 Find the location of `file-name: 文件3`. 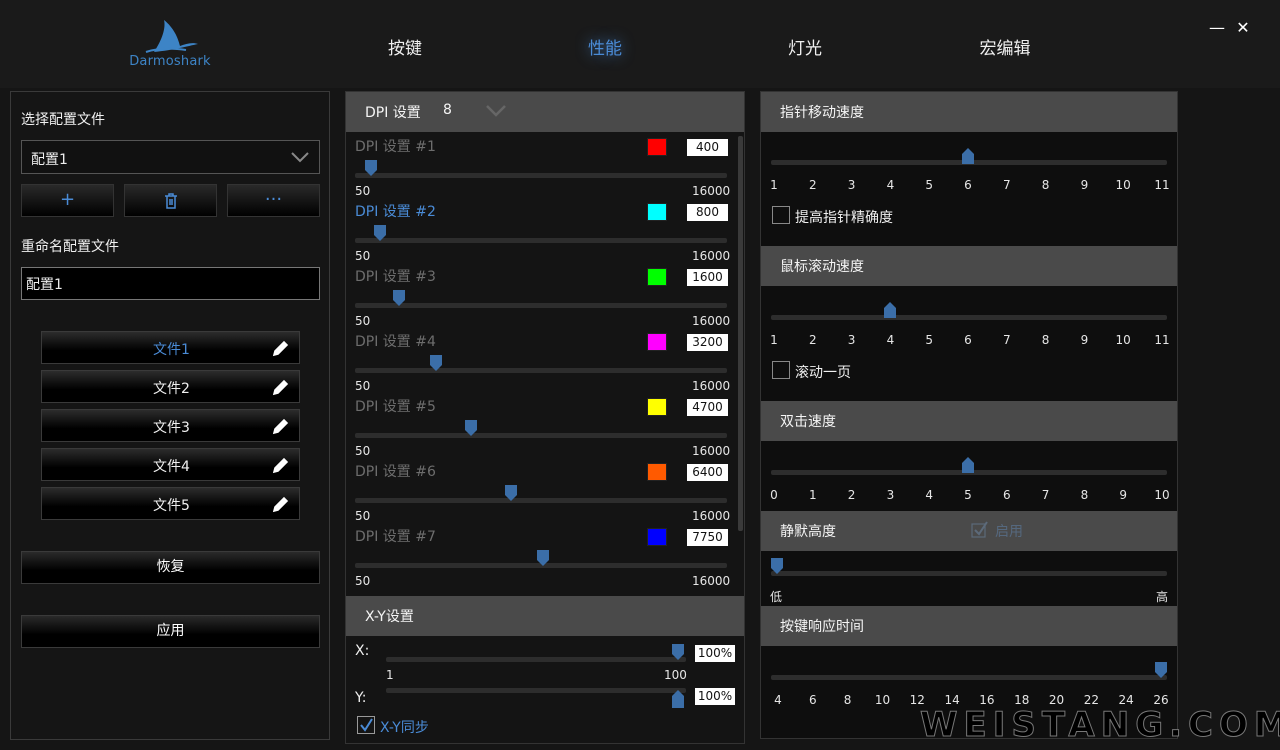

file-name: 文件3 is located at coordinates (171, 428).